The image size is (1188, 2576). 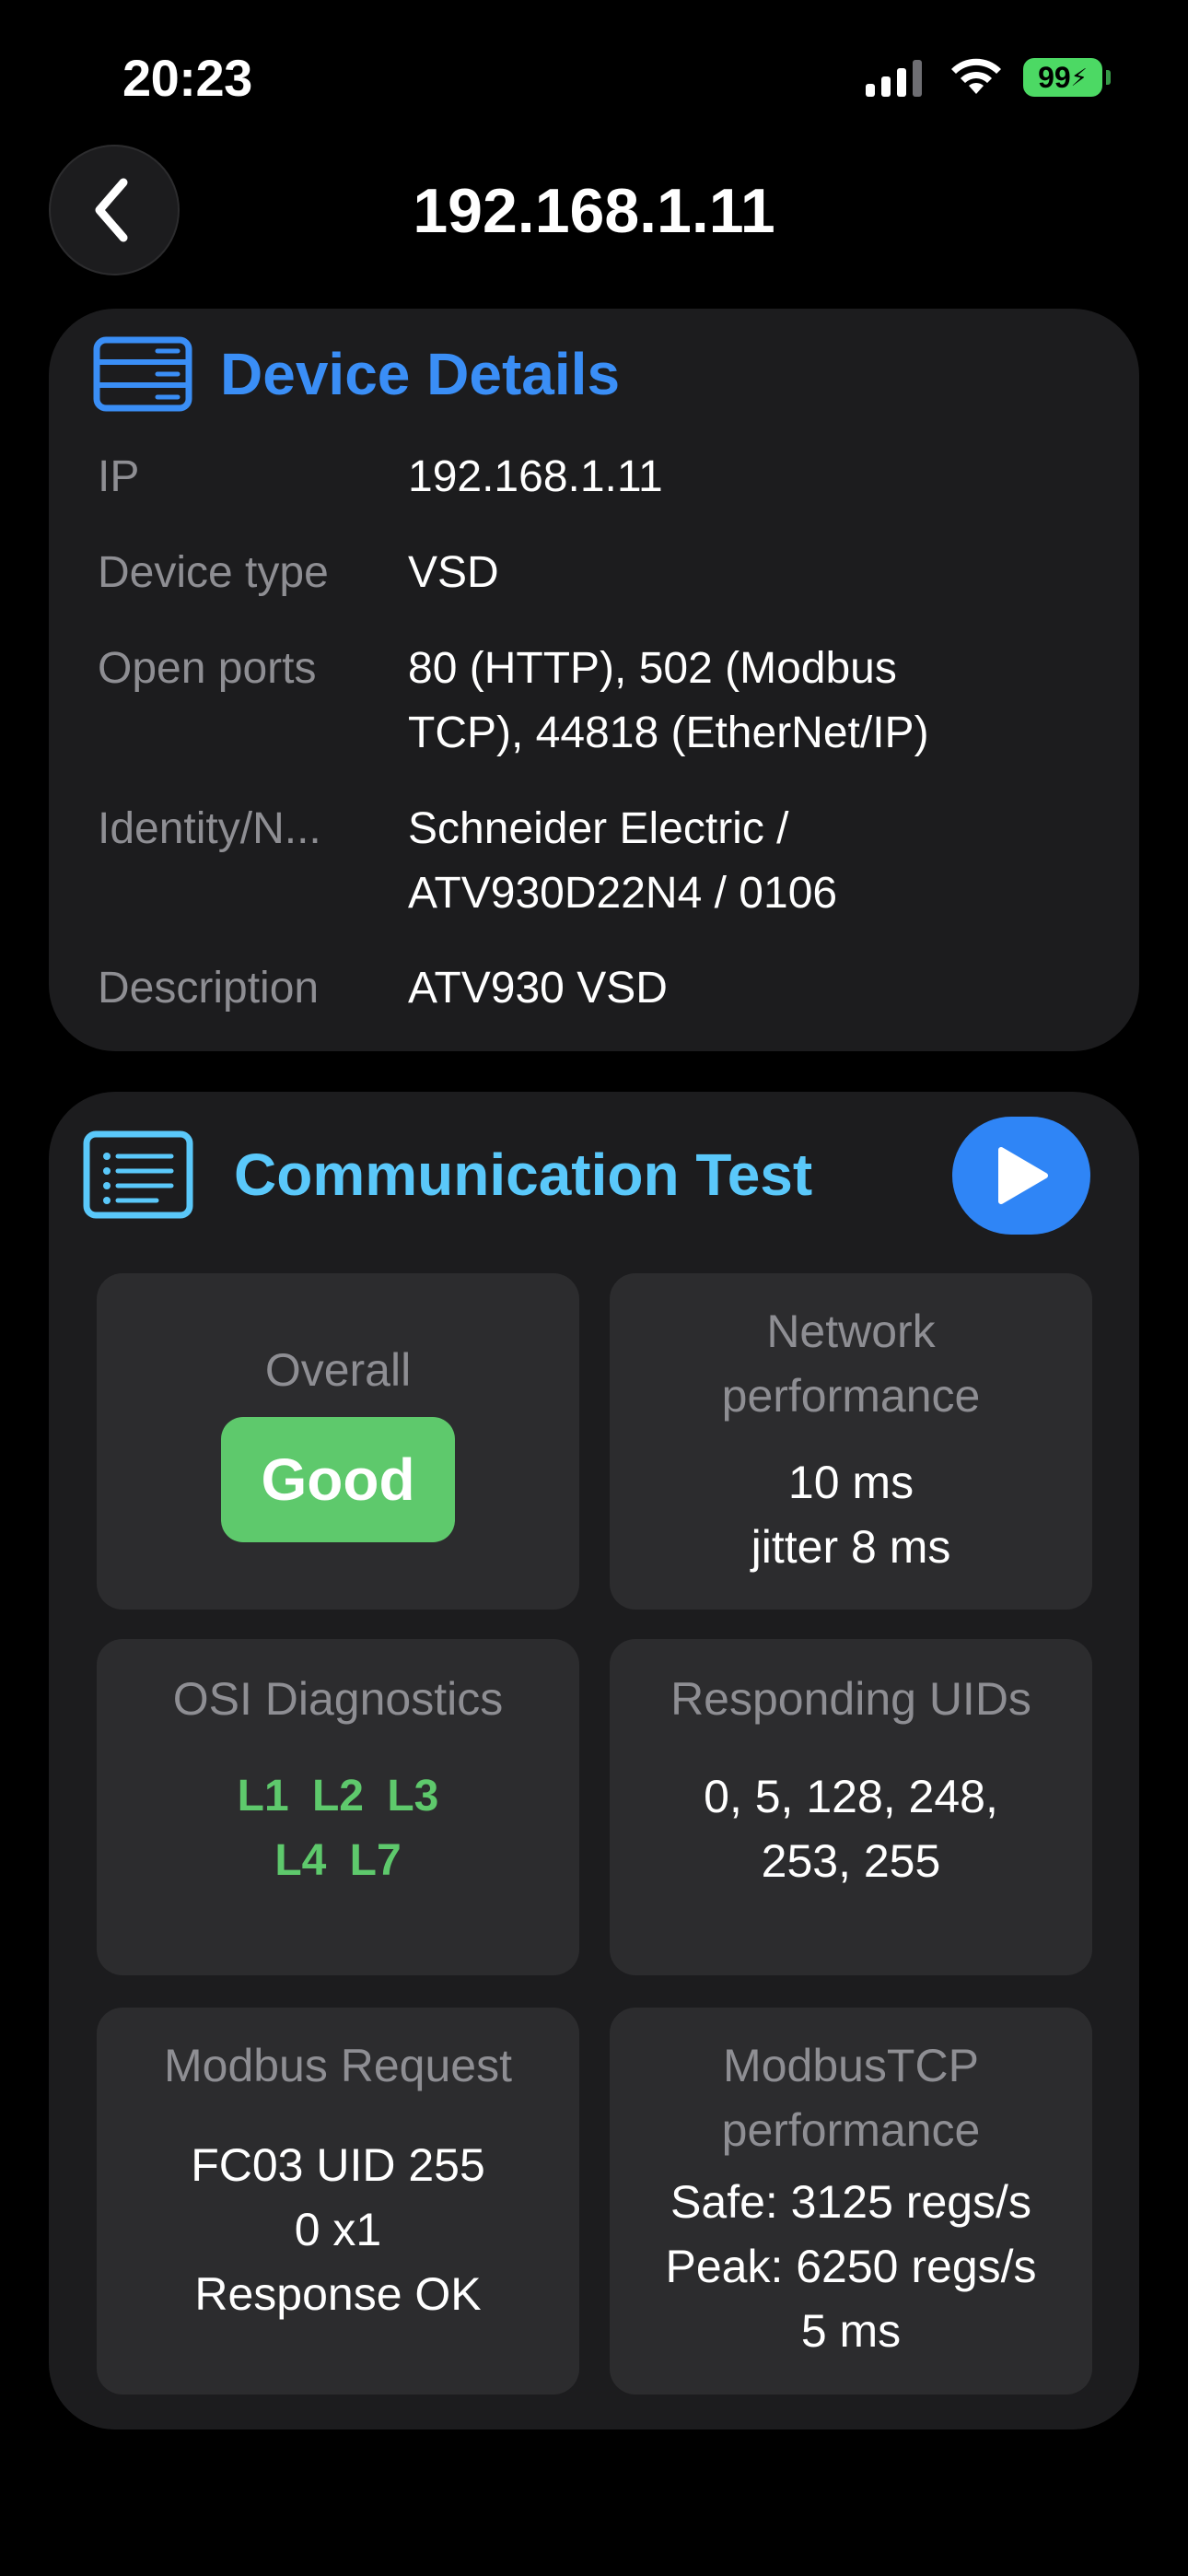 I want to click on osi-layer-row: L4 L7, so click(x=338, y=1861).